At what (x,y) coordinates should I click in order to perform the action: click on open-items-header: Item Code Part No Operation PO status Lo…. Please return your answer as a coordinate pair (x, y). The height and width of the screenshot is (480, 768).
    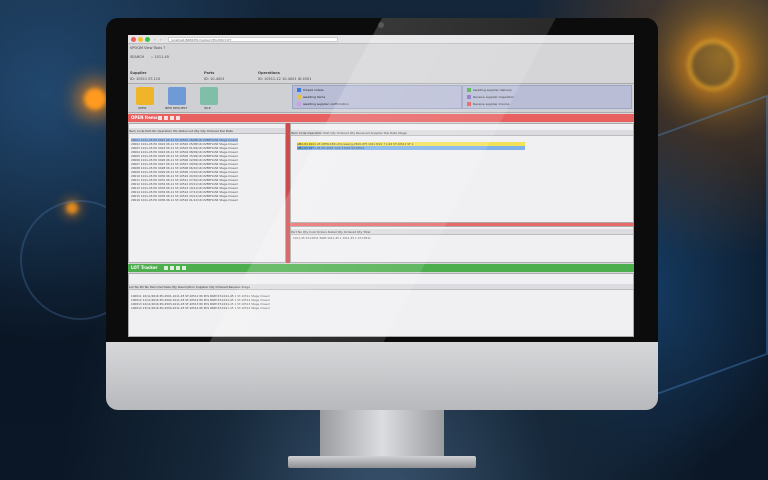
    Looking at the image, I should click on (207, 131).